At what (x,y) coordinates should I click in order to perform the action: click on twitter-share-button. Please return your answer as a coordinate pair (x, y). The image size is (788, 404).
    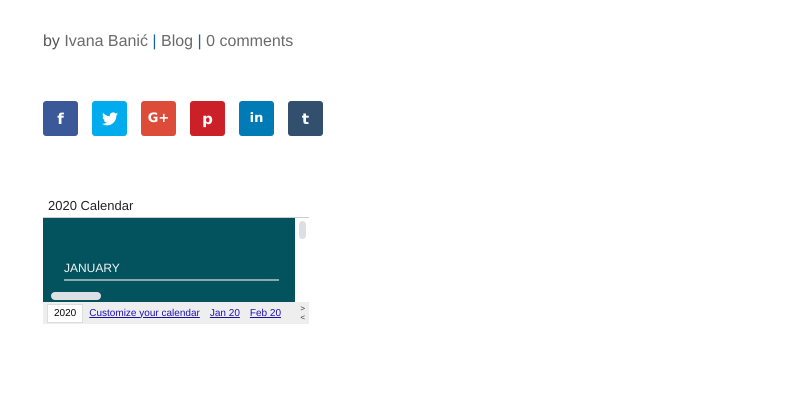
    Looking at the image, I should click on (109, 118).